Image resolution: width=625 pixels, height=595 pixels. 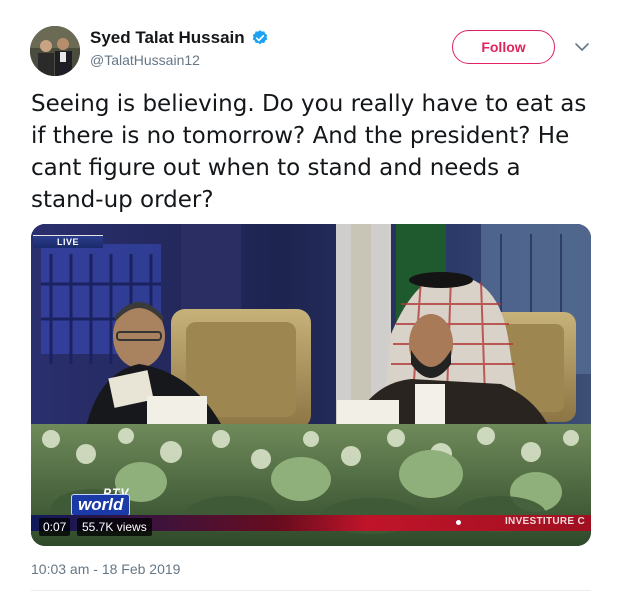 I want to click on author-handle: @TalatHussain12, so click(x=179, y=60).